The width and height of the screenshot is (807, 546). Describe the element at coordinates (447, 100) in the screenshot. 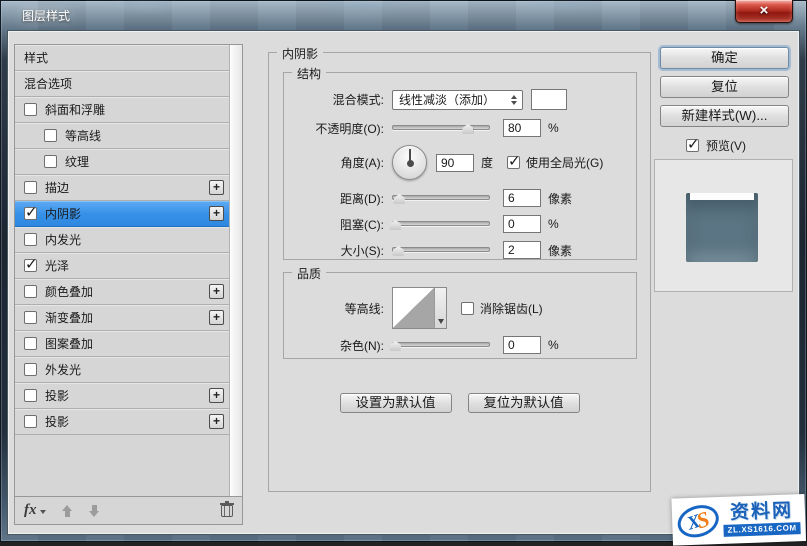

I see `blend-mode-value: 线性减淡（添加）` at that location.